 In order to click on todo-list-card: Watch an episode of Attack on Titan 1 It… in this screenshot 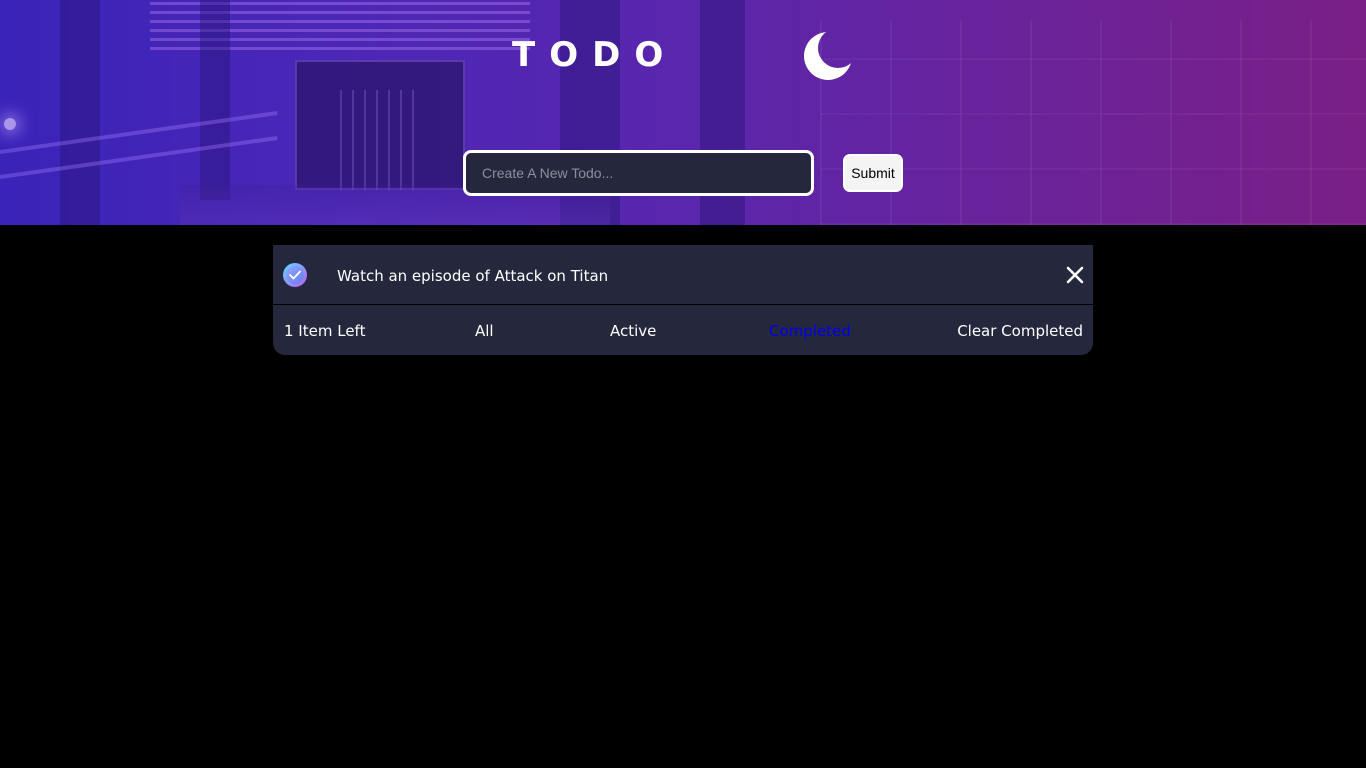, I will do `click(683, 300)`.